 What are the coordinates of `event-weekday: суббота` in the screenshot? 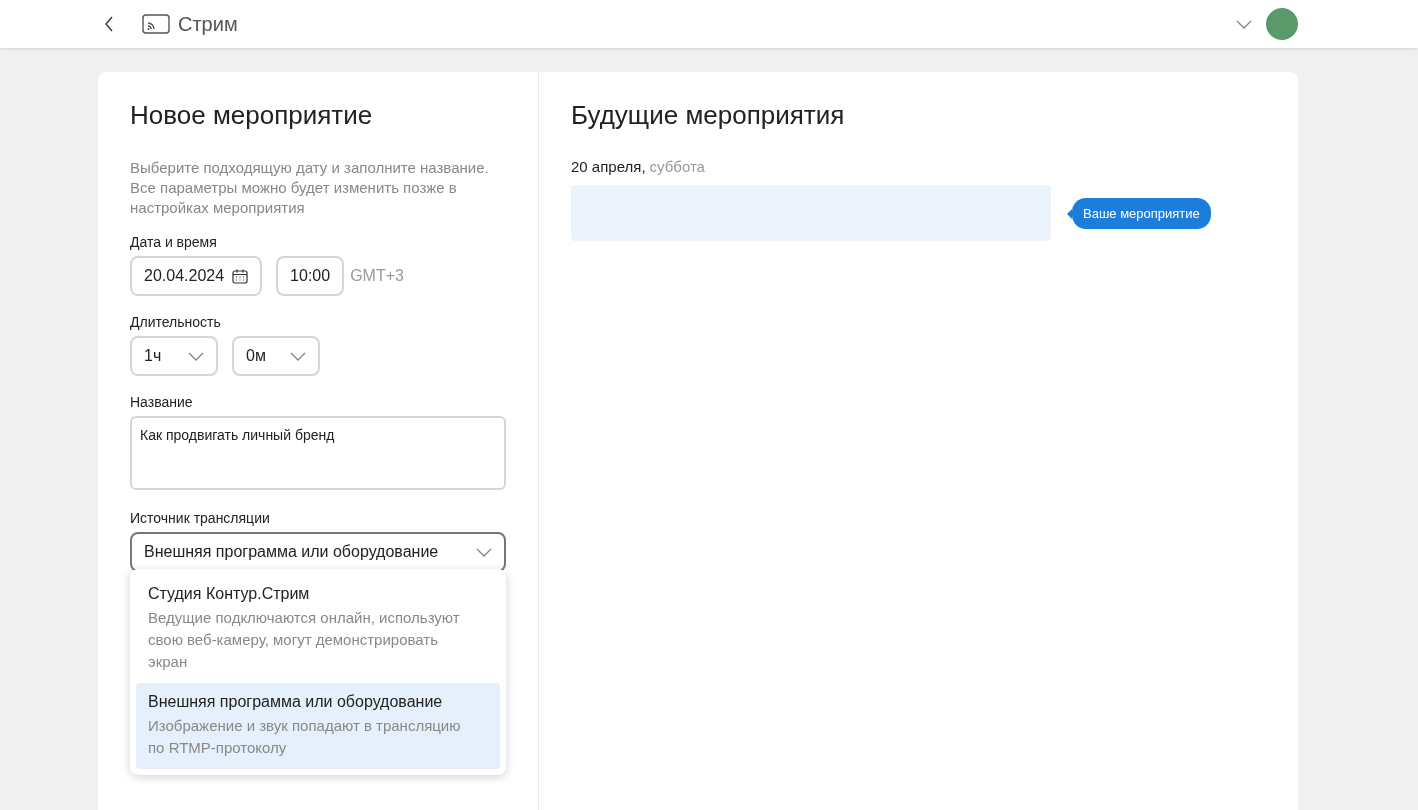 It's located at (677, 166).